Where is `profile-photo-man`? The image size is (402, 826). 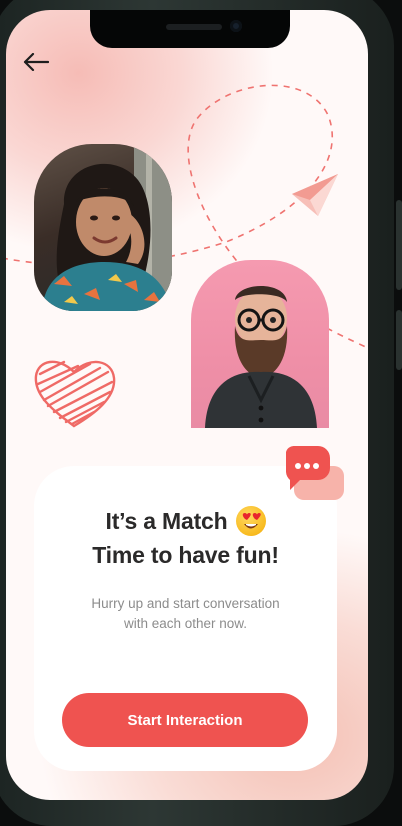 profile-photo-man is located at coordinates (260, 344).